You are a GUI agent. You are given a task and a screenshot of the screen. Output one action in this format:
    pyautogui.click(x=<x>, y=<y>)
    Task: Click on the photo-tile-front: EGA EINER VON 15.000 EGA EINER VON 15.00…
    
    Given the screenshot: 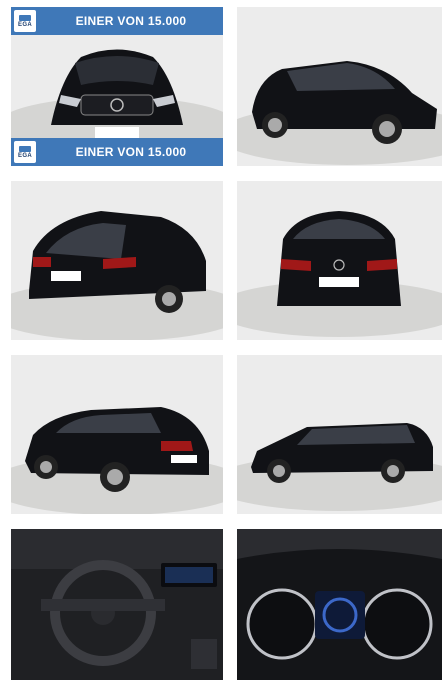 What is the action you would take?
    pyautogui.click(x=117, y=86)
    